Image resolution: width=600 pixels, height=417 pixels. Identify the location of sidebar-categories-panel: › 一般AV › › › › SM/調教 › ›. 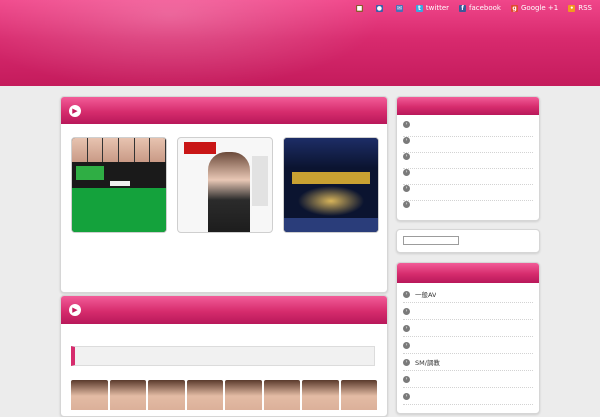
(468, 338).